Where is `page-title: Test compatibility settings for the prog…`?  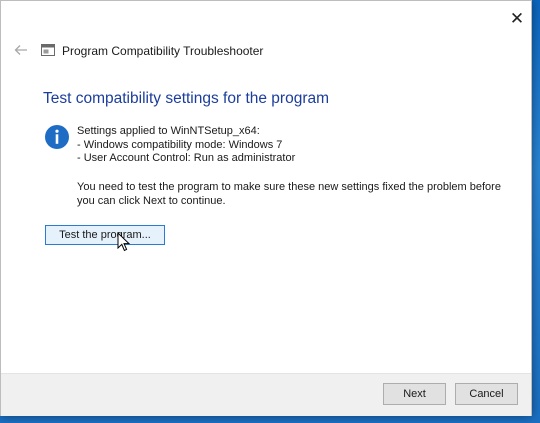 page-title: Test compatibility settings for the prog… is located at coordinates (186, 98).